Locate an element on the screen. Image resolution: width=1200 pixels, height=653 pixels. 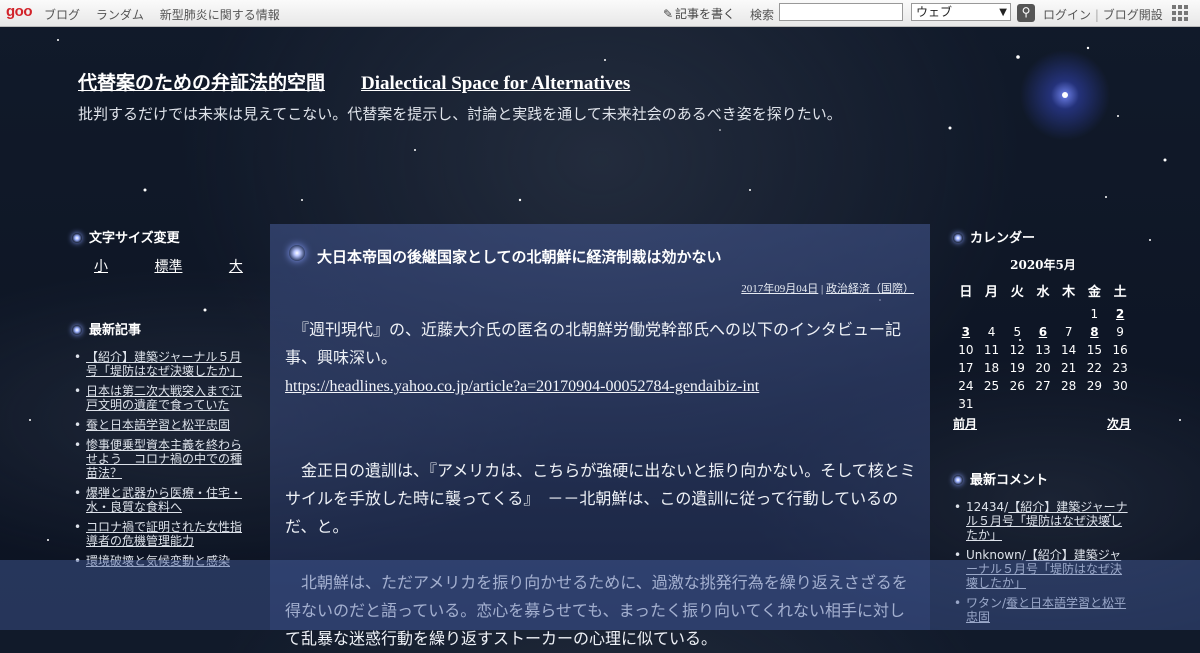
font-size-normal: 標準 is located at coordinates (168, 267).